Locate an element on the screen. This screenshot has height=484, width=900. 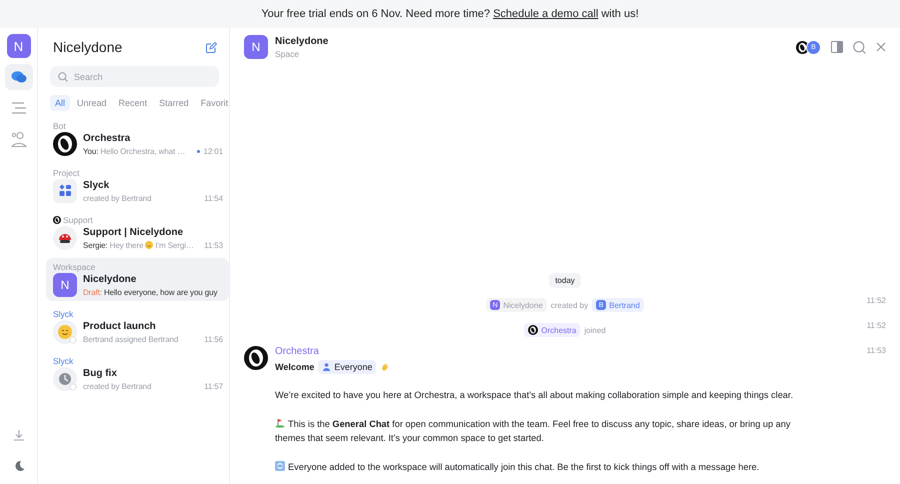
arrows-icon is located at coordinates (280, 465).